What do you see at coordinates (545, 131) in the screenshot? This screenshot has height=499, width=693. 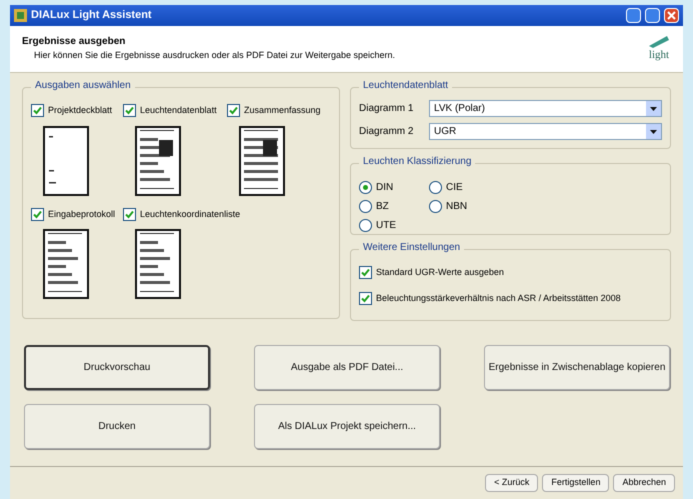 I see `diagram-dropdown: UGR` at bounding box center [545, 131].